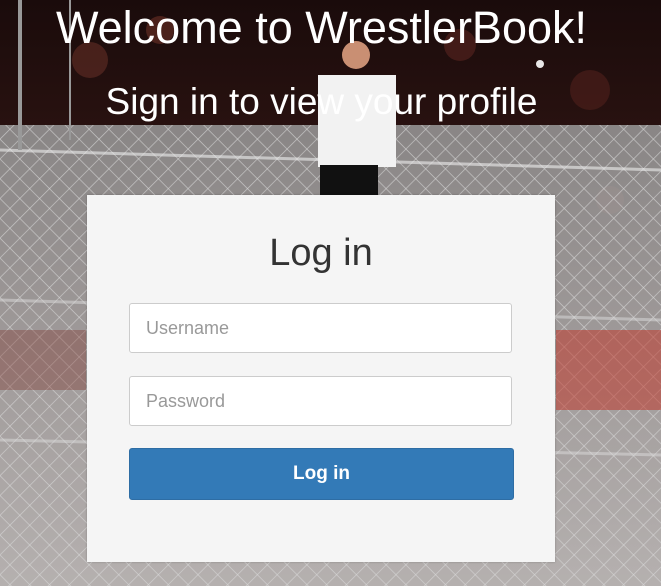 The height and width of the screenshot is (586, 661). I want to click on welcome-heading: Welcome to WrestlerBook!, so click(321, 27).